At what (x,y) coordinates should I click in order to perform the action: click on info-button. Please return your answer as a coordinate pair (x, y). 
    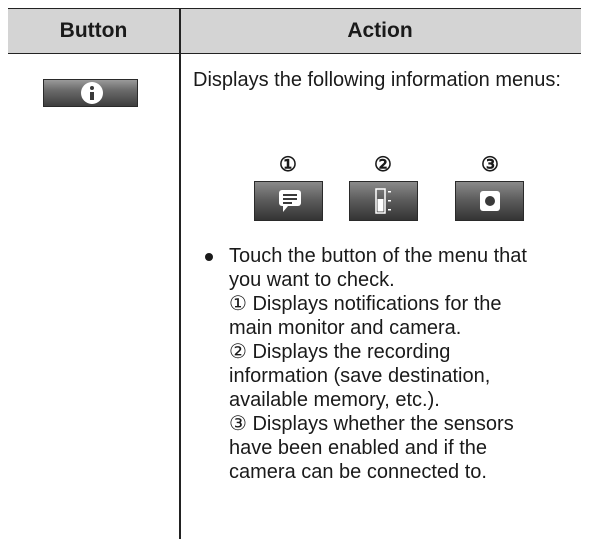
    Looking at the image, I should click on (90, 93).